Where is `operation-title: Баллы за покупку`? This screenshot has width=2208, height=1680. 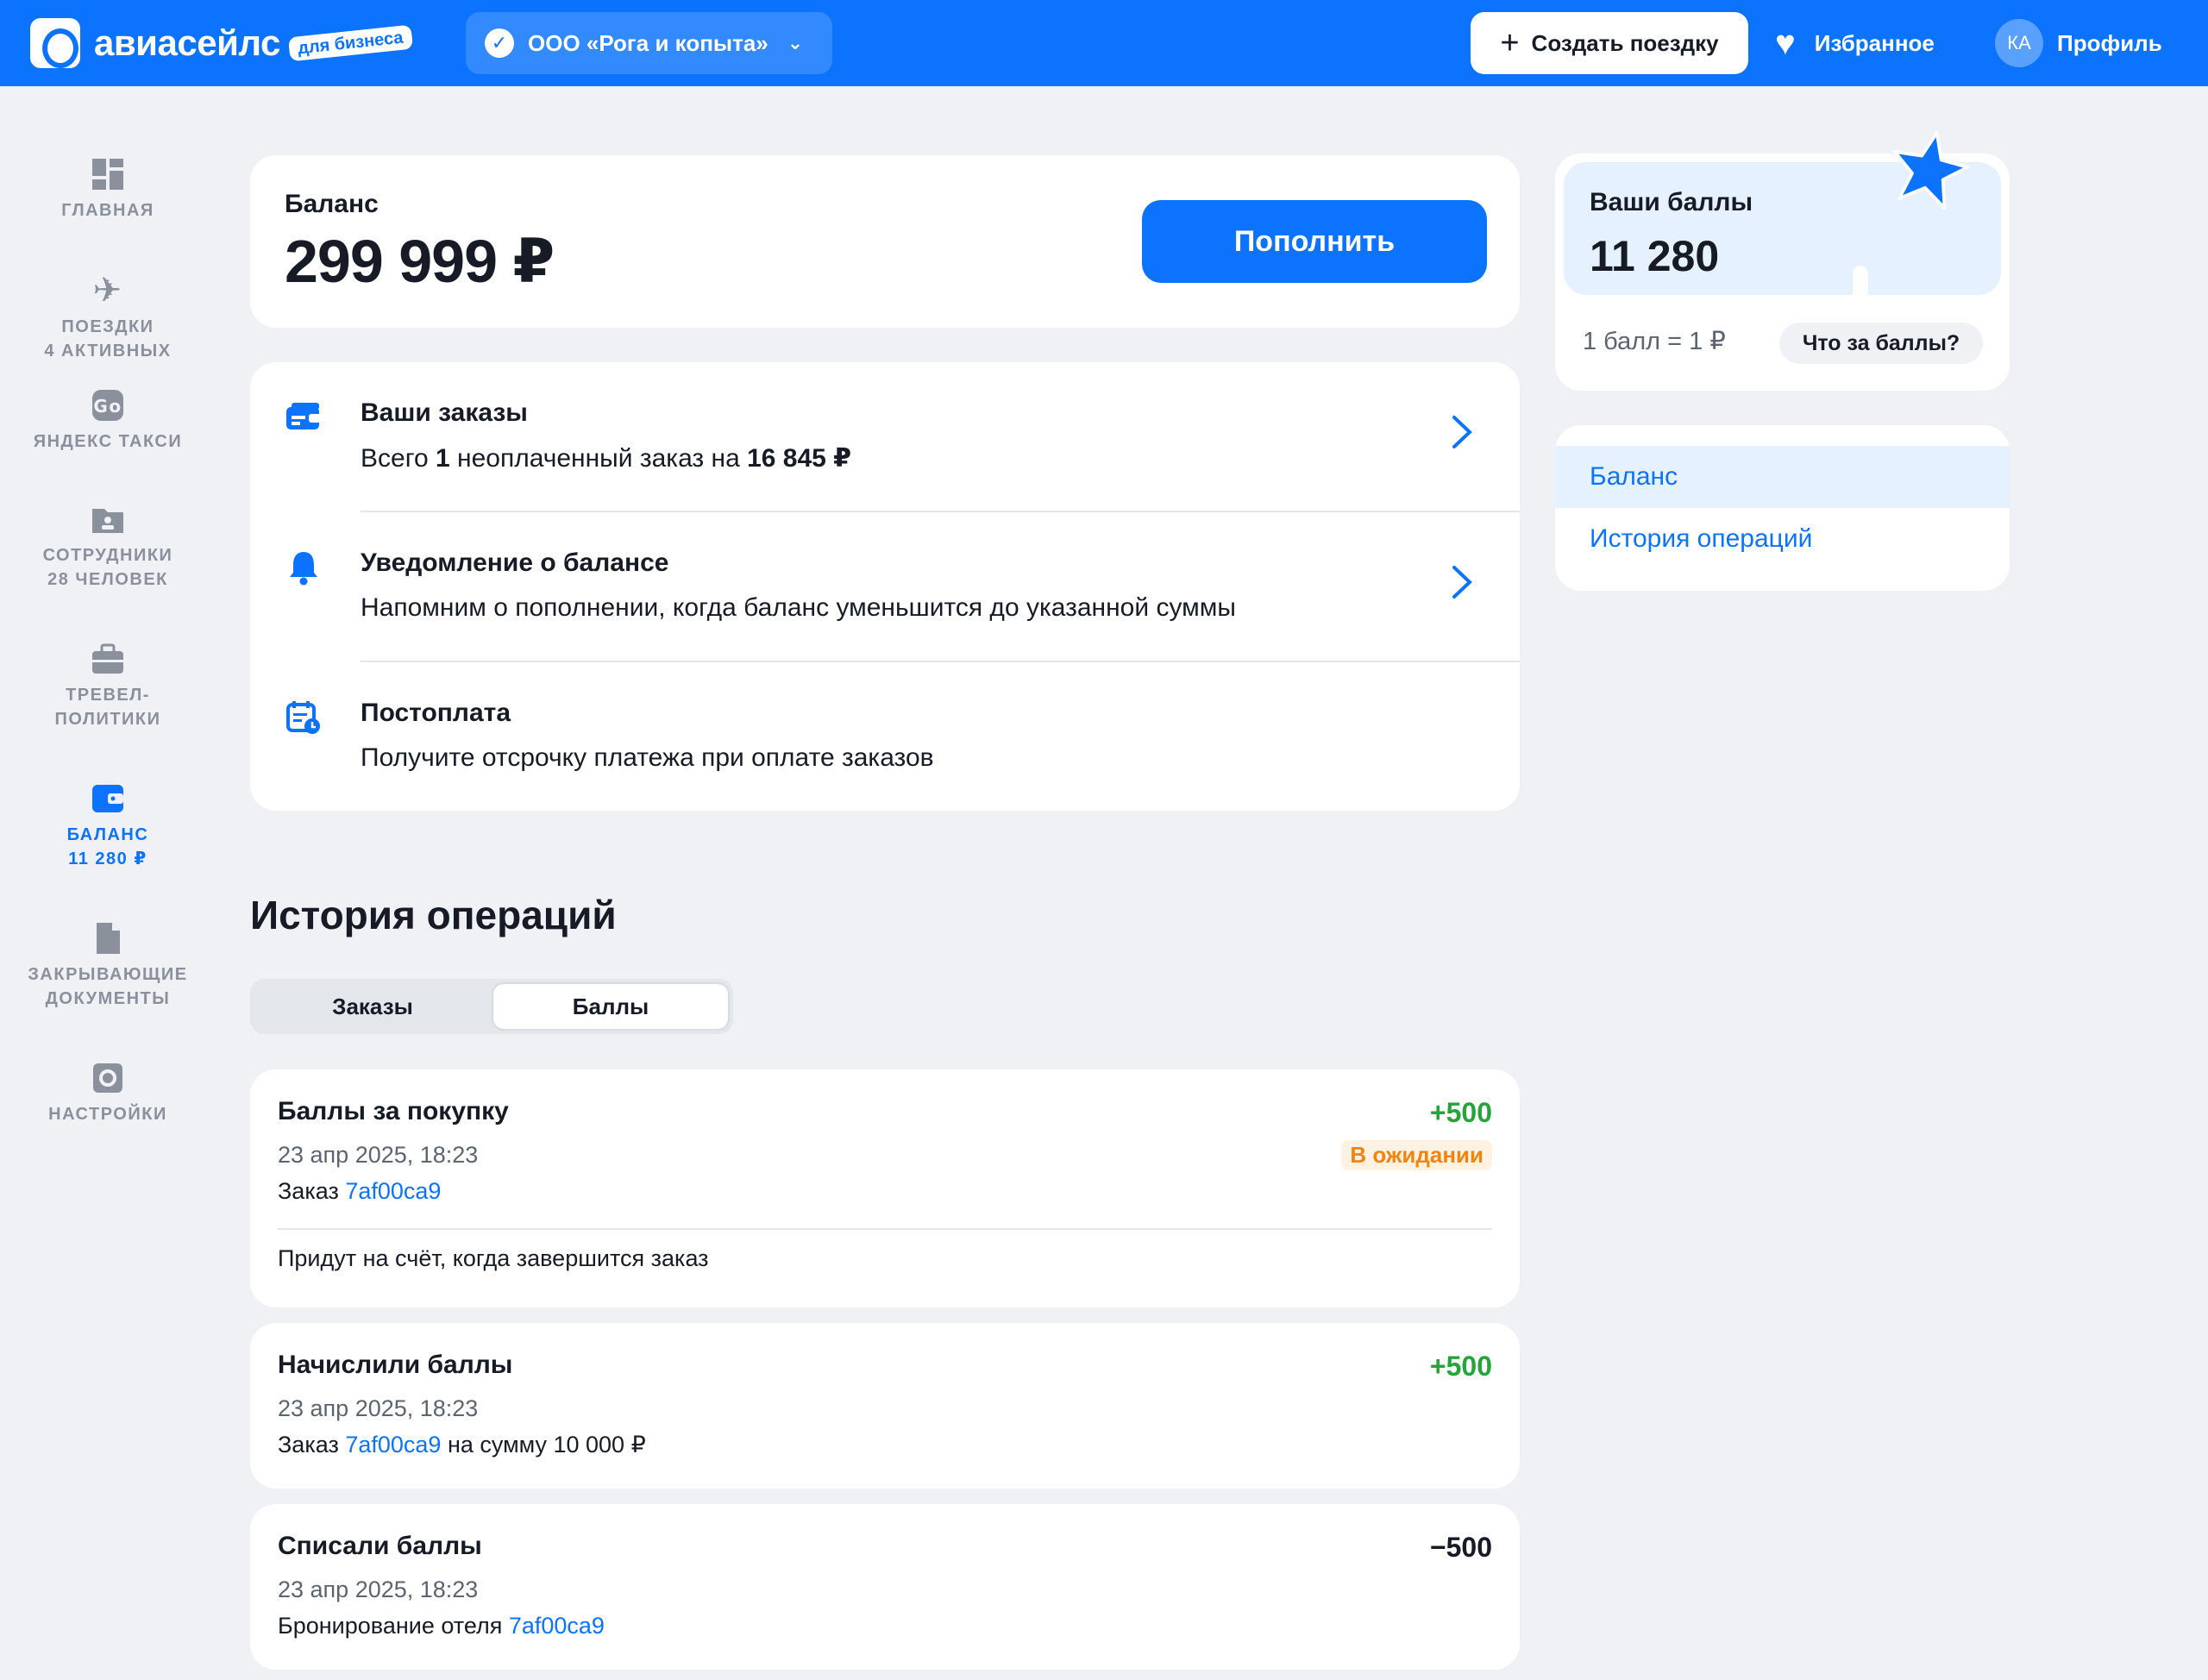
operation-title: Баллы за покупку is located at coordinates (394, 1111).